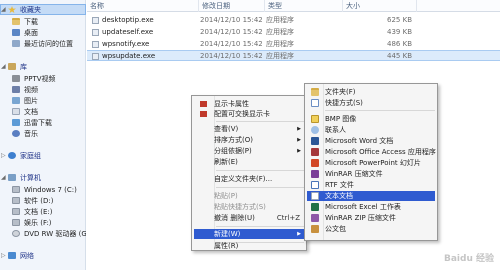  I want to click on new-item-shortcut: 快捷方式(S), so click(371, 103).